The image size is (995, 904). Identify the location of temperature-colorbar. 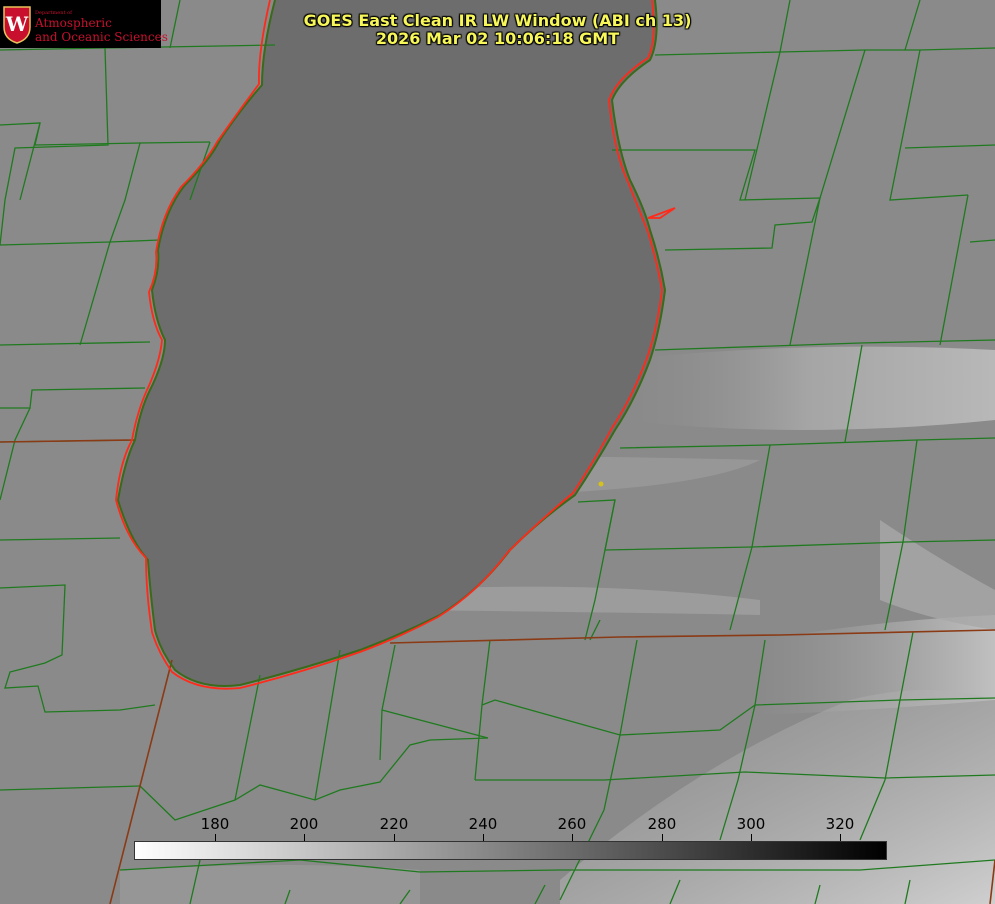
(510, 850).